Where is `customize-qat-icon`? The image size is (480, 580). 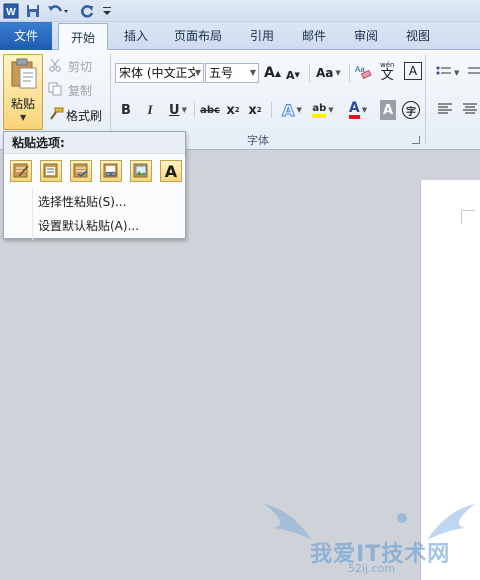
customize-qat-icon is located at coordinates (107, 10).